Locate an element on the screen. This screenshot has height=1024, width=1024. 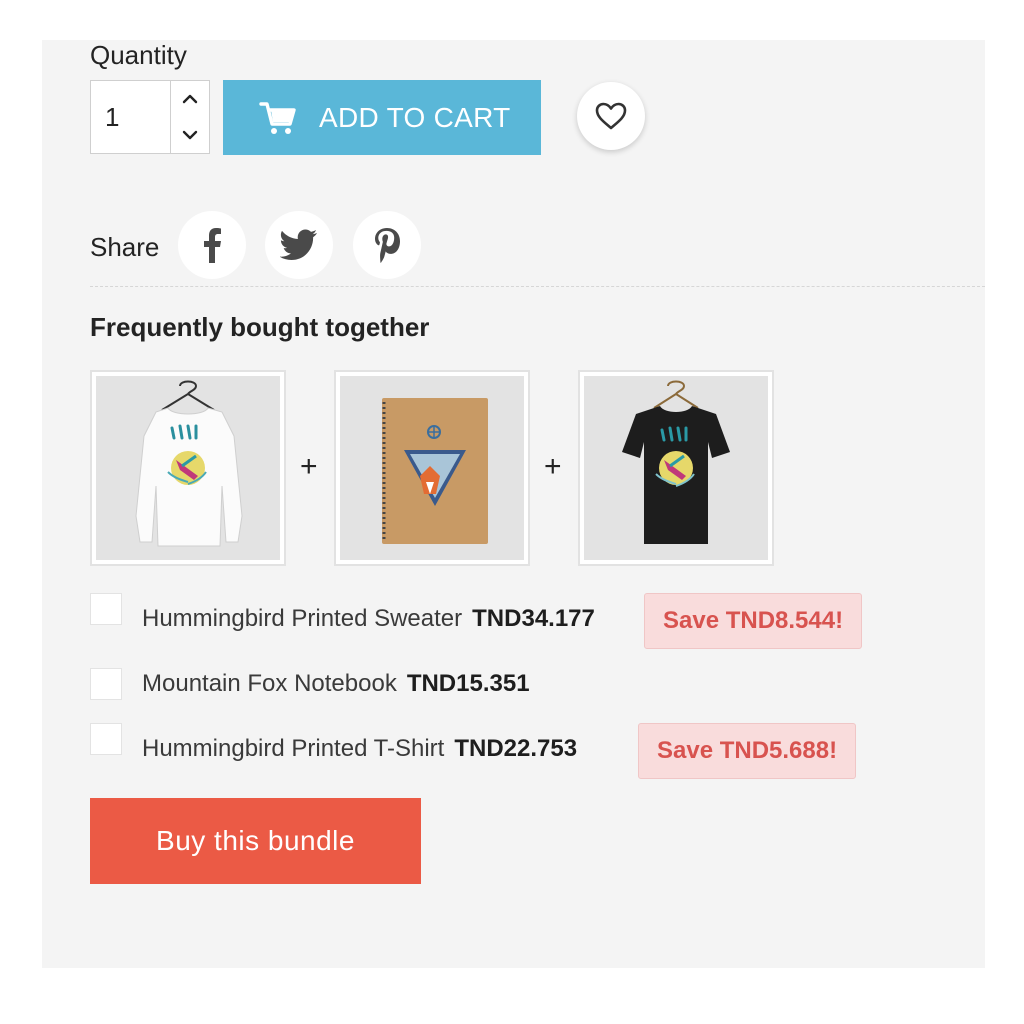
quantity-decrement-button is located at coordinates (190, 135).